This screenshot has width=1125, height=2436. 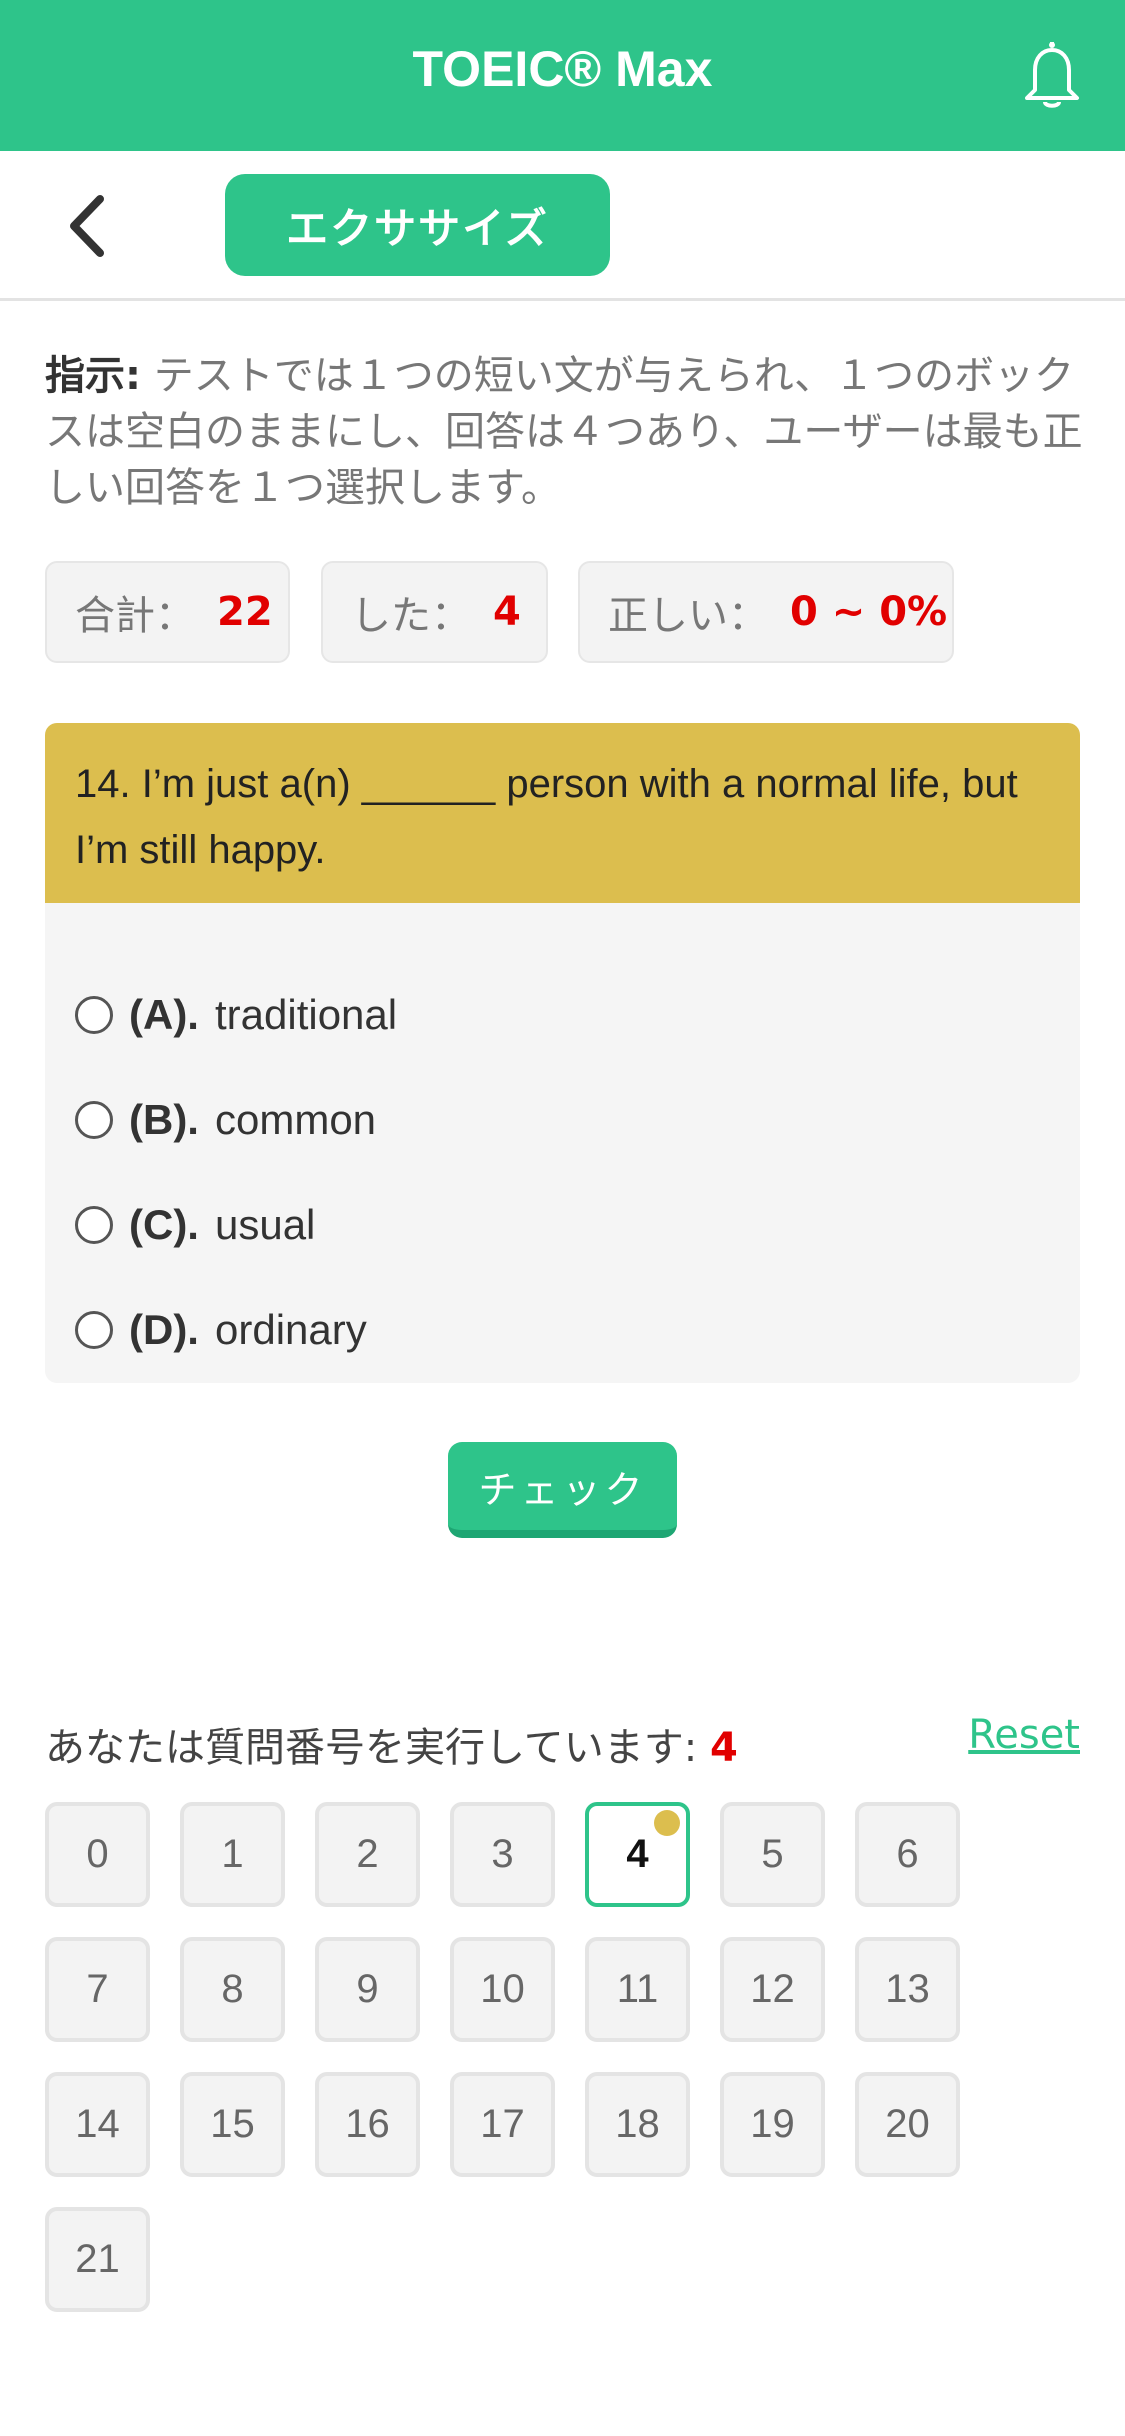 I want to click on current-indicator-dot, so click(x=667, y=1823).